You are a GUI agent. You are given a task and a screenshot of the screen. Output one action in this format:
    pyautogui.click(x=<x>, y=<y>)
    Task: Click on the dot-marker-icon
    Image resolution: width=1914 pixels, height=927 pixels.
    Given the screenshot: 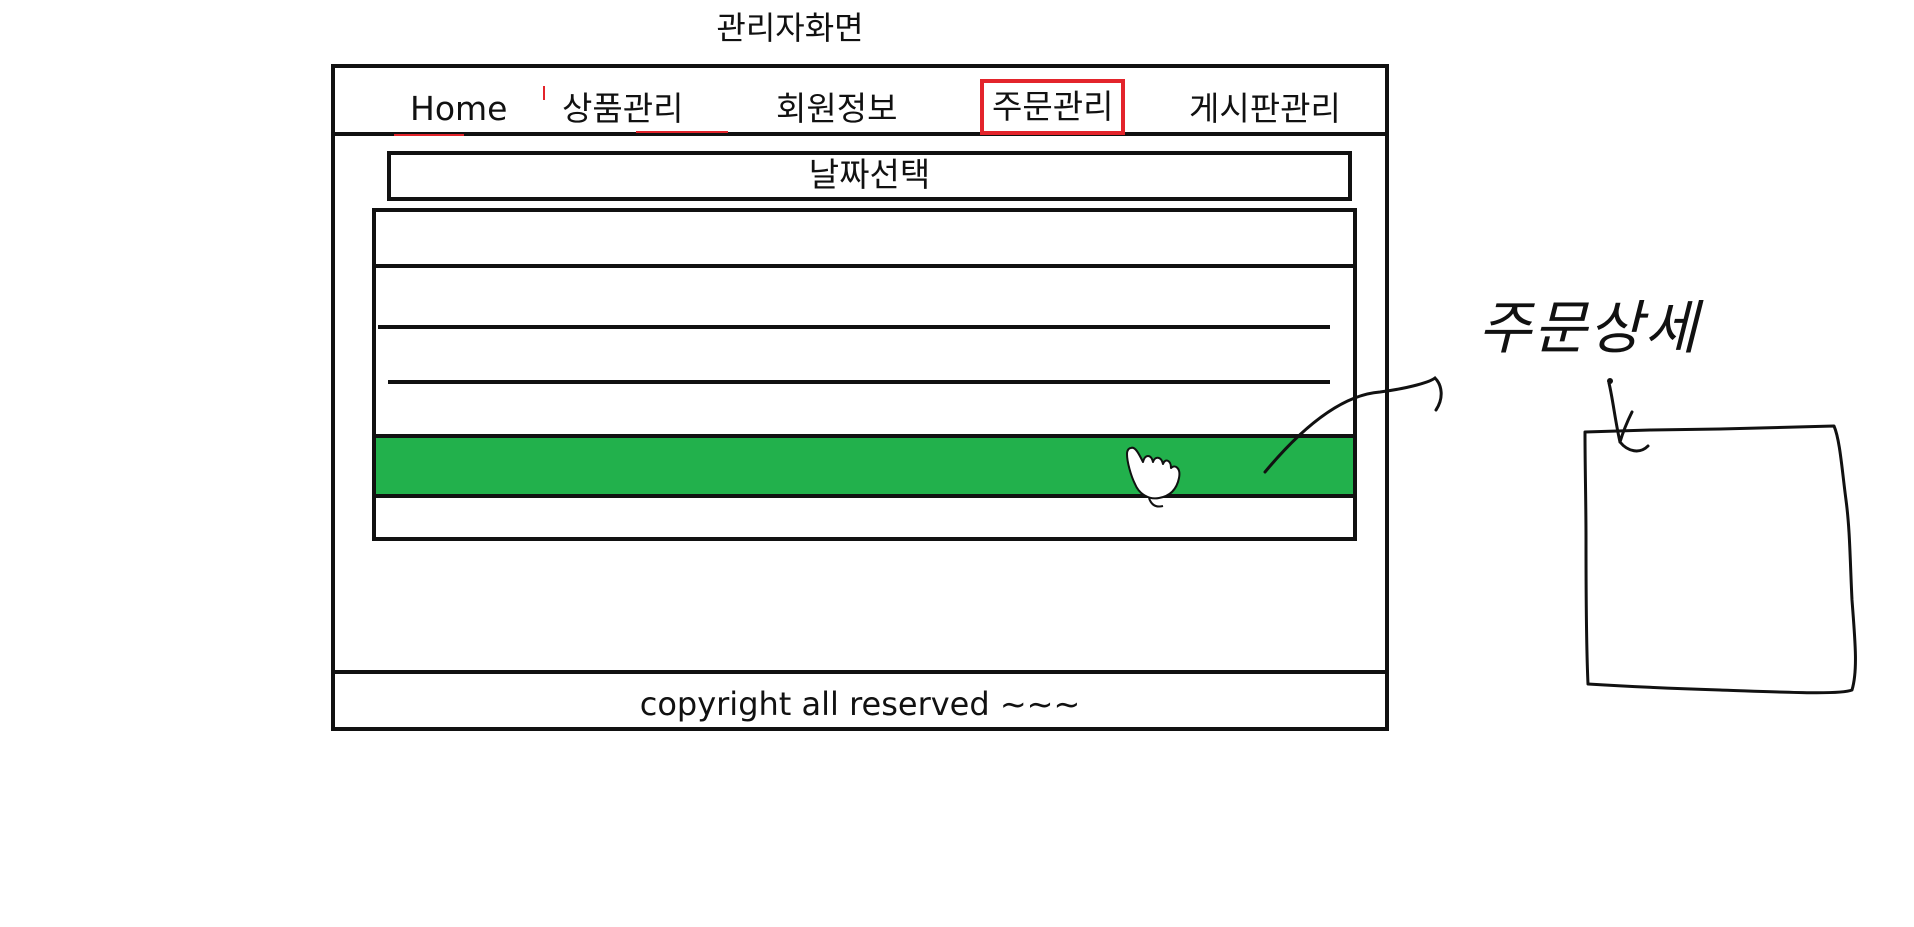 What is the action you would take?
    pyautogui.click(x=1610, y=381)
    